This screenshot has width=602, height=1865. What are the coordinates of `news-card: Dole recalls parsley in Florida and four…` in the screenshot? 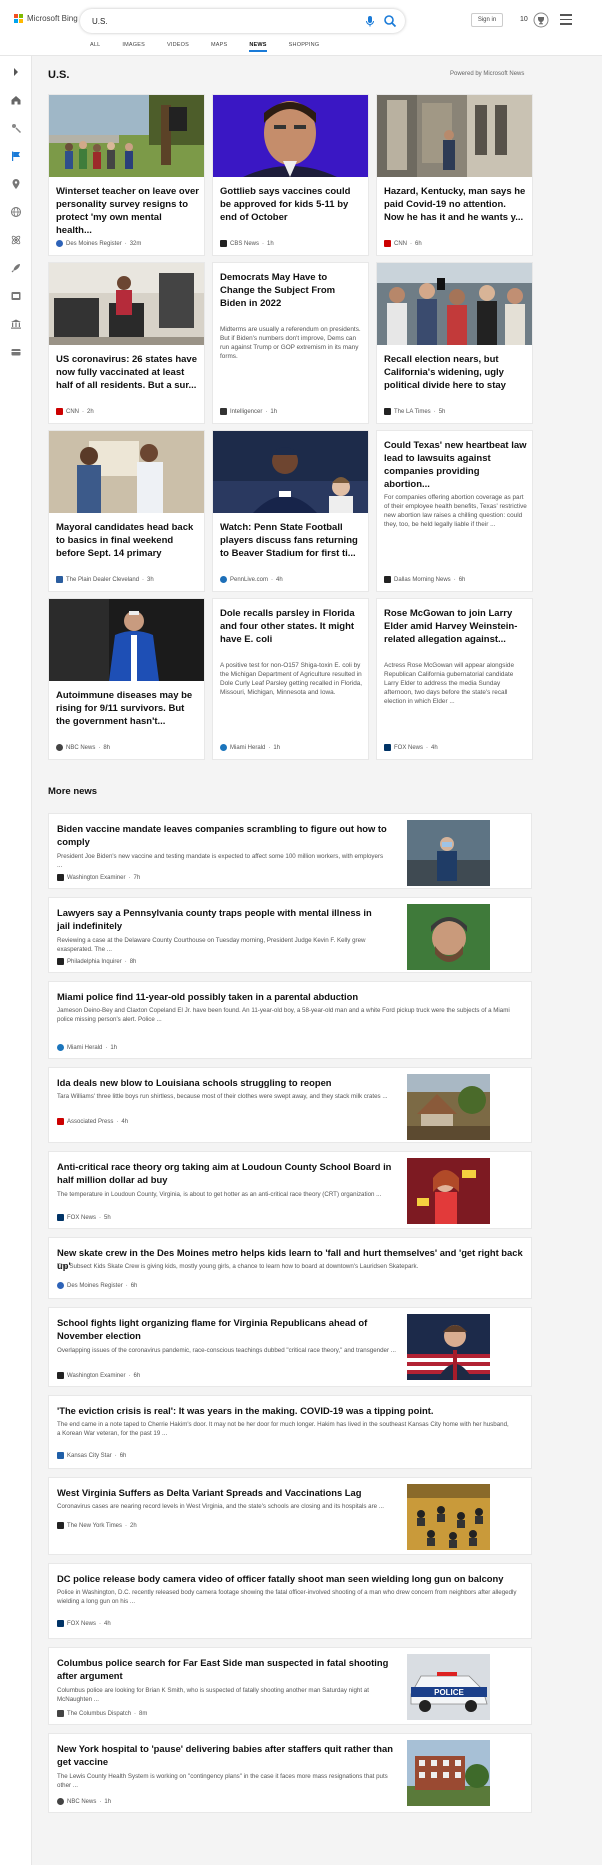 It's located at (290, 679).